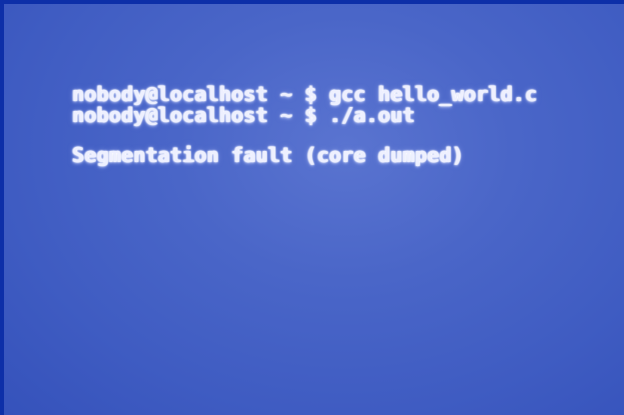 The image size is (624, 415). I want to click on command-line-run: nobody@localhost ~ $ ./a.out, so click(243, 115).